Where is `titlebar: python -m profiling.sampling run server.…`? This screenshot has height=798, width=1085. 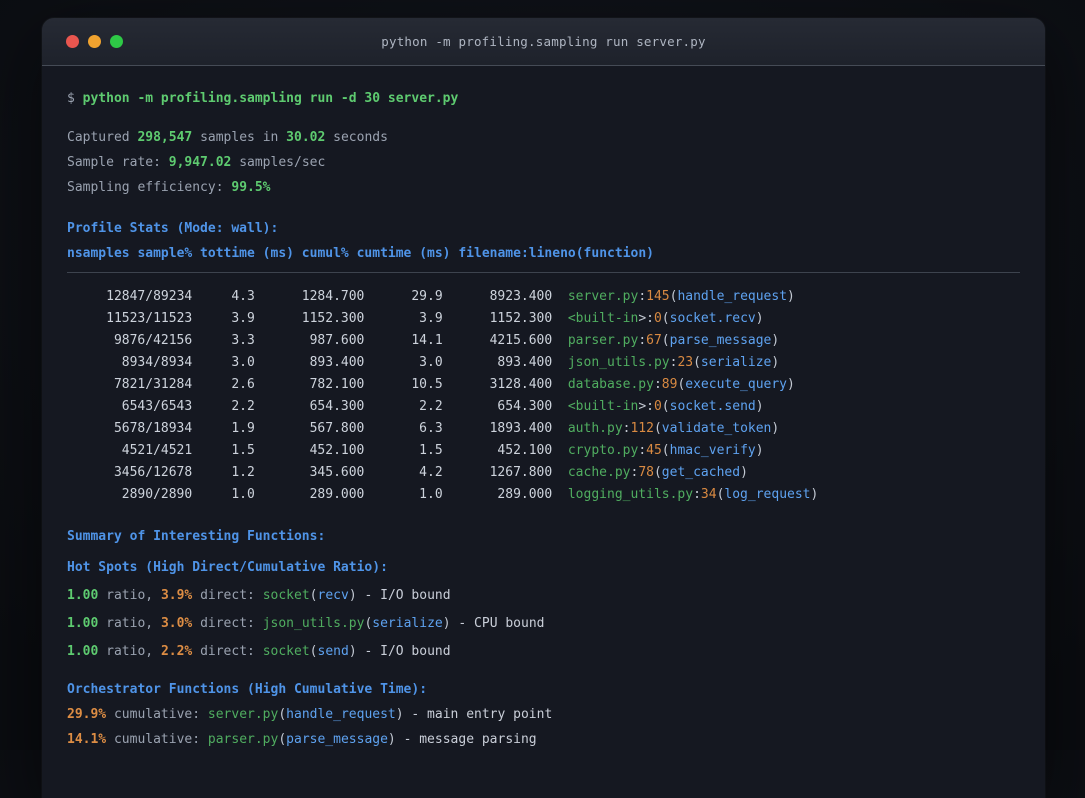 titlebar: python -m profiling.sampling run server.… is located at coordinates (543, 42).